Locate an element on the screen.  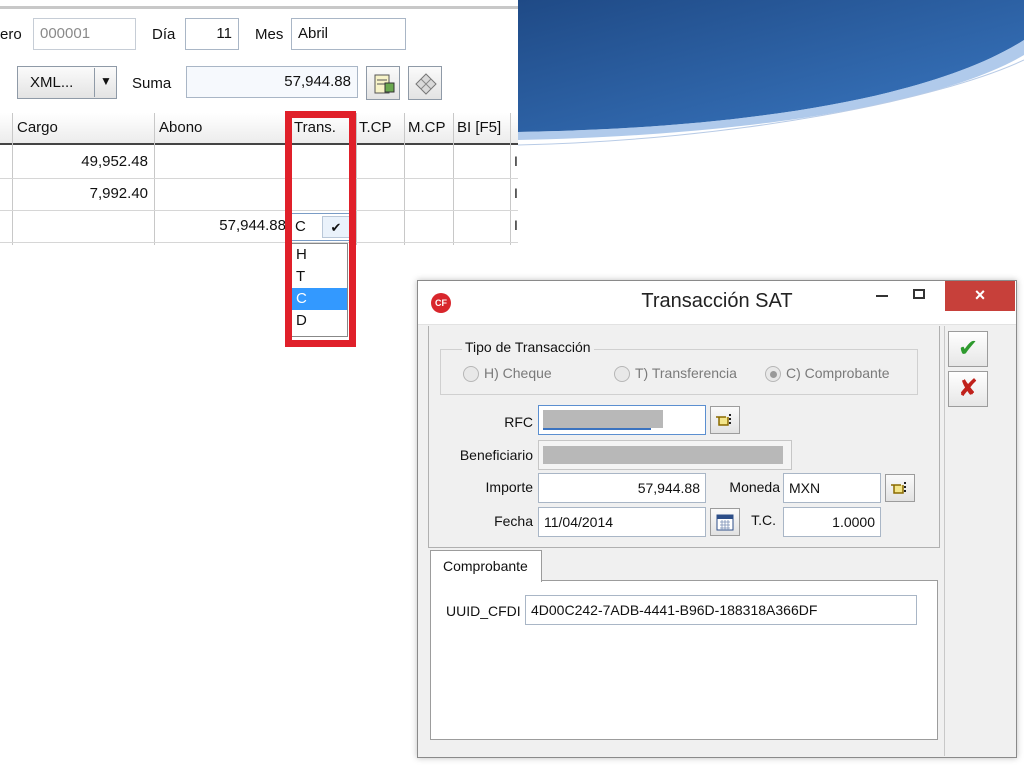
xml-dropdown: XML... ▼ is located at coordinates (67, 82).